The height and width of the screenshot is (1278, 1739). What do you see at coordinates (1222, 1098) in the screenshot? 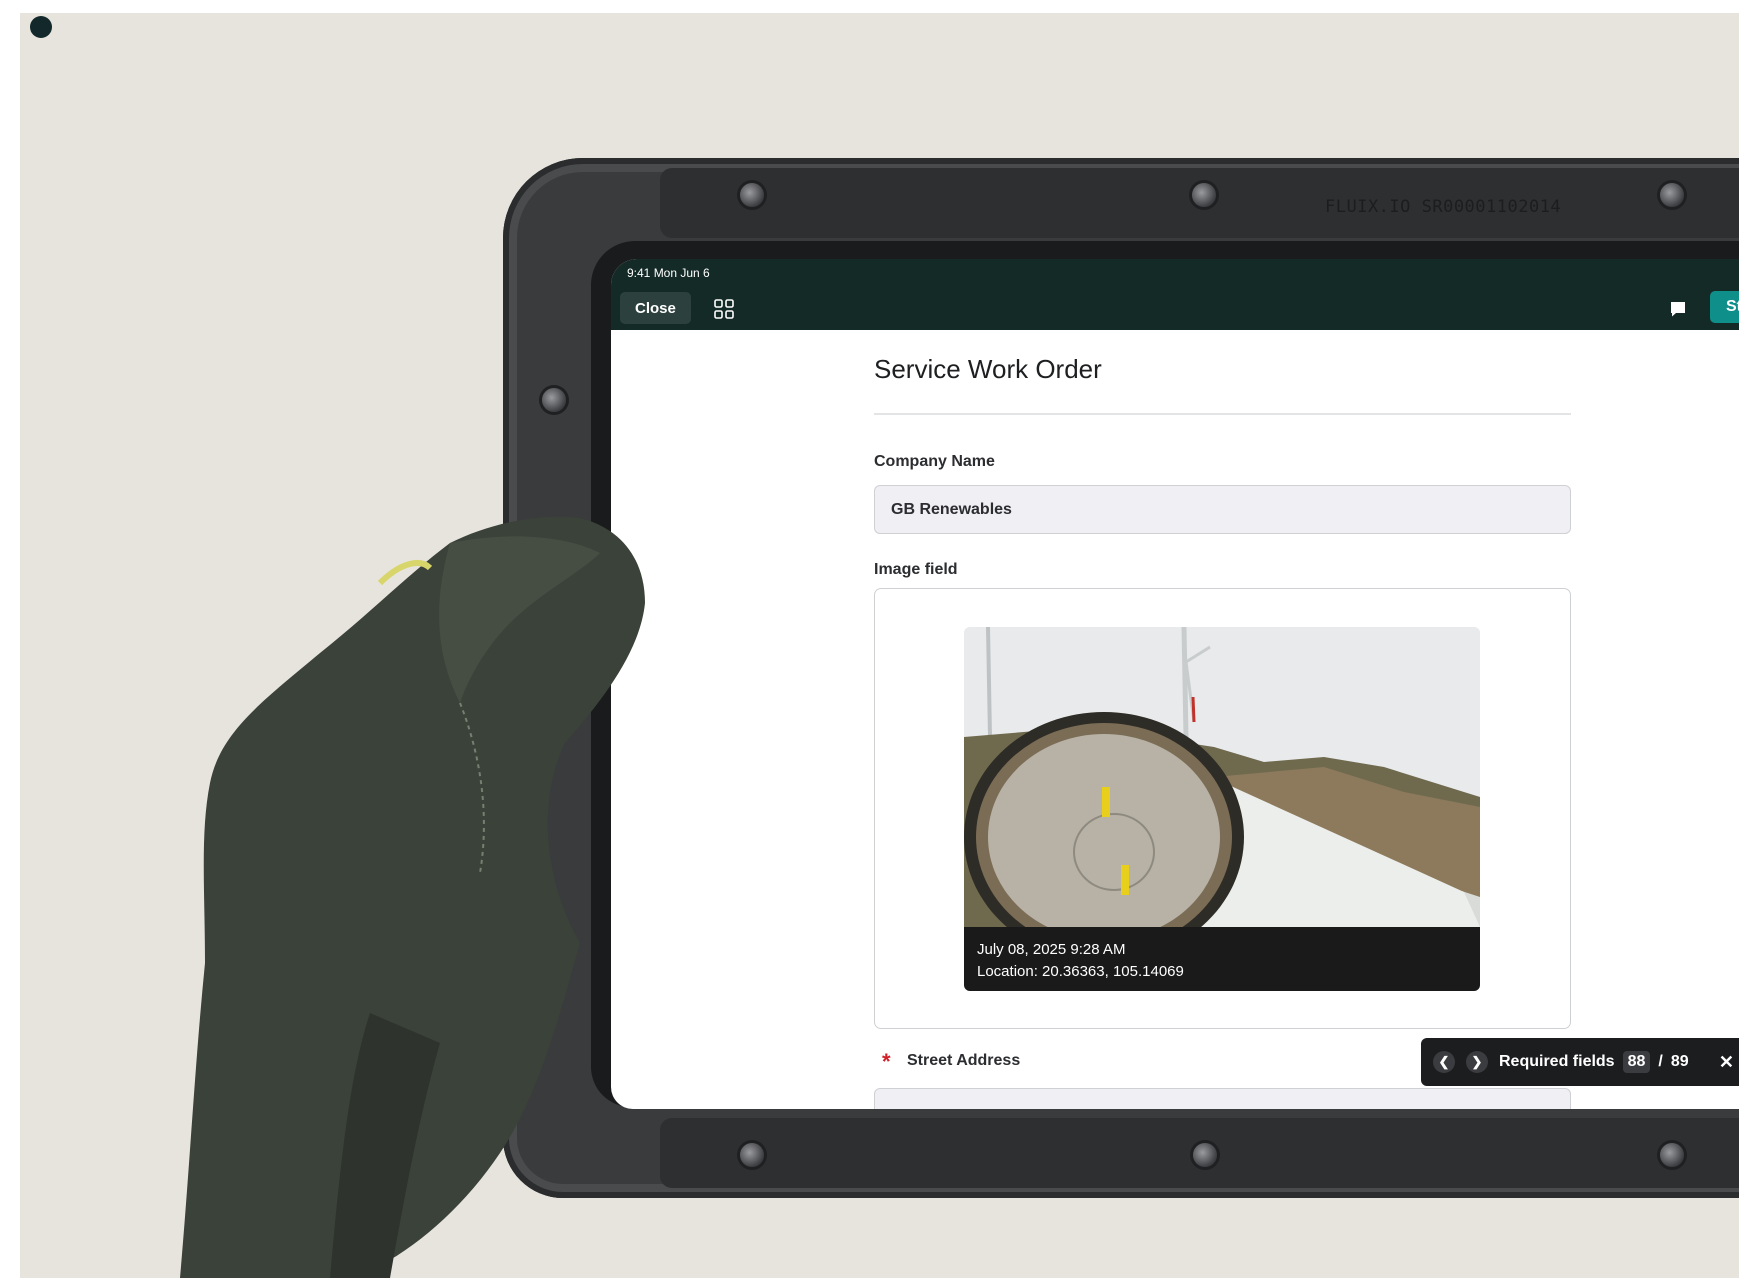
I see `street-address-input` at bounding box center [1222, 1098].